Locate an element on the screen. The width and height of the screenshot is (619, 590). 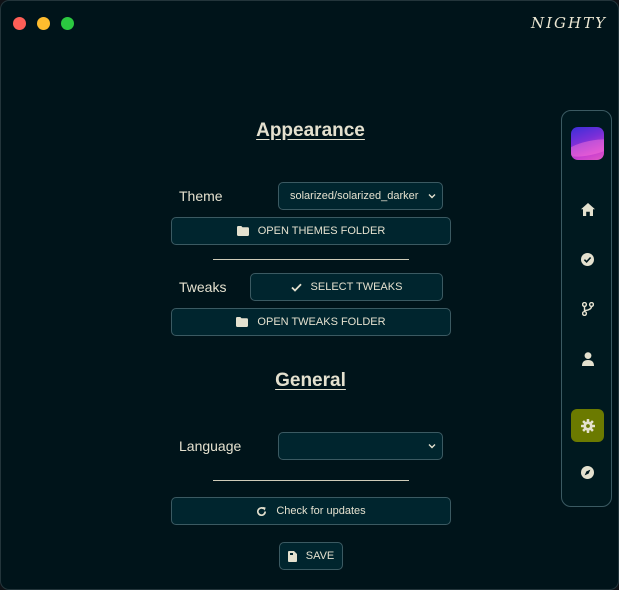
sidebar-item-explore is located at coordinates (587, 472).